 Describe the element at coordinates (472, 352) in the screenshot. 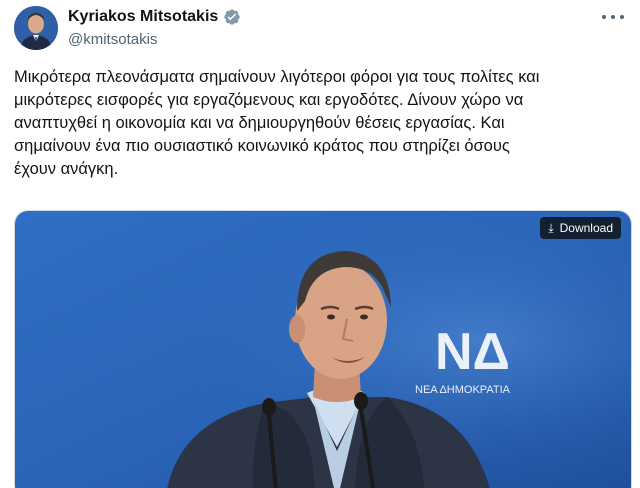

I see `backdrop-logo-text: ΝΔ` at that location.